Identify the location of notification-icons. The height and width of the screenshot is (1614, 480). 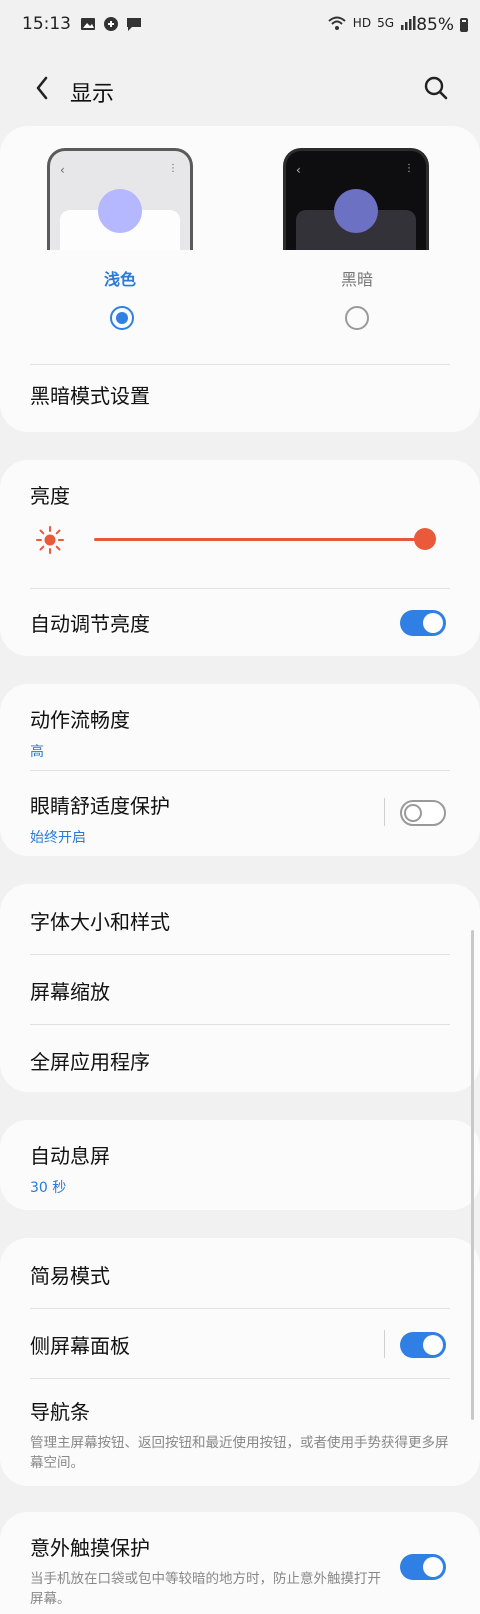
(111, 24).